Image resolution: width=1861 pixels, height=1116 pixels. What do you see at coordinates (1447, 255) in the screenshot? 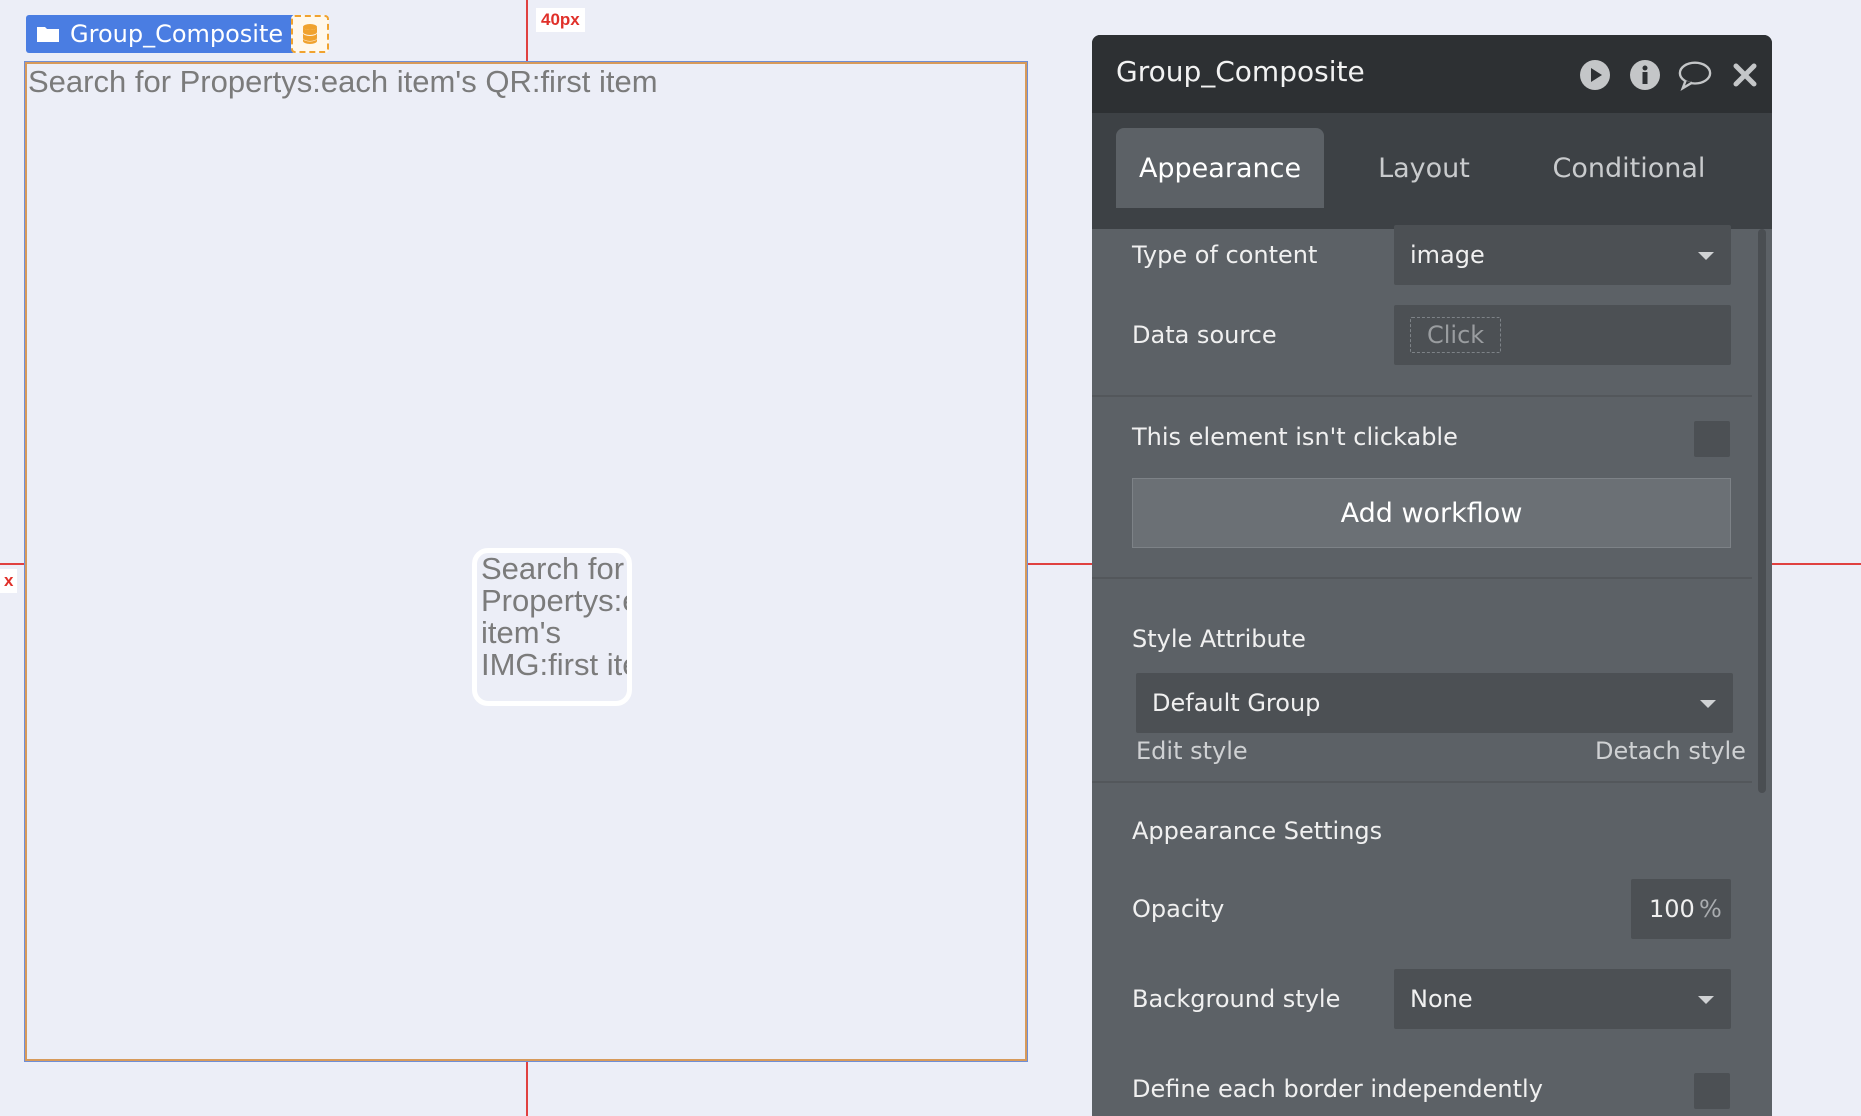
I see `type-of-content-value: image` at bounding box center [1447, 255].